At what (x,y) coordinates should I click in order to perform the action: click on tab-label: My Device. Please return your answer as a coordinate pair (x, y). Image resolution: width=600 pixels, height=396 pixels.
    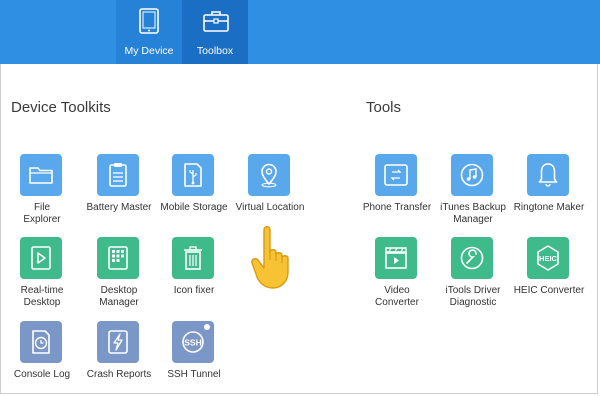
    Looking at the image, I should click on (149, 51).